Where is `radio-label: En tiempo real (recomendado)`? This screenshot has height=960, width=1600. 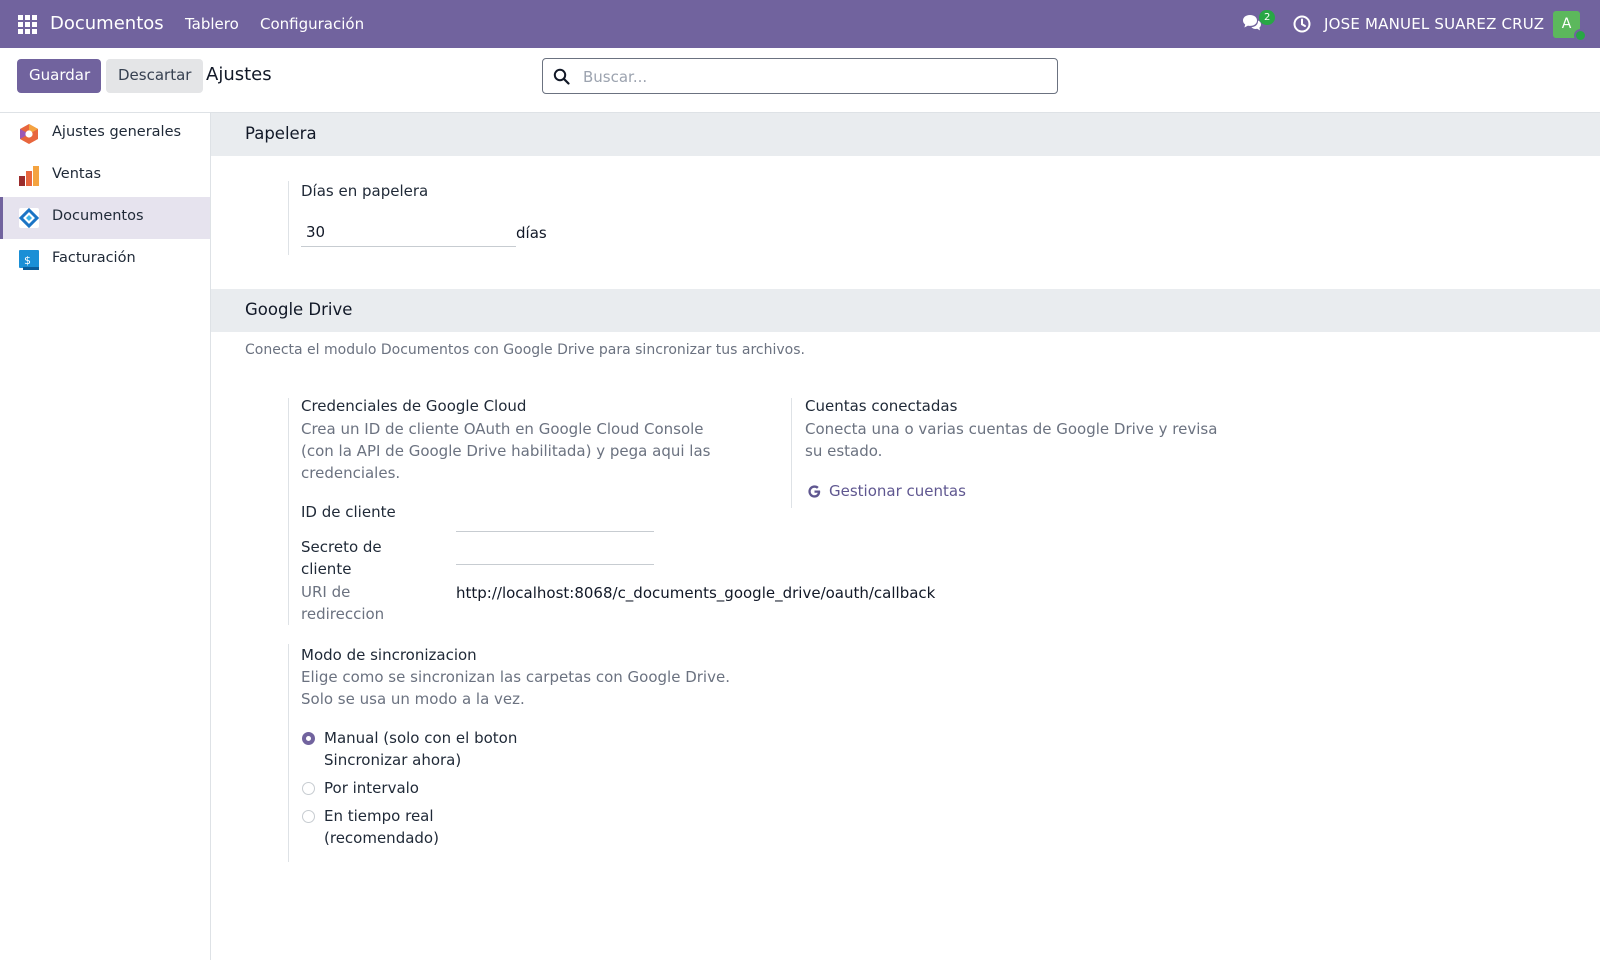 radio-label: En tiempo real (recomendado) is located at coordinates (381, 827).